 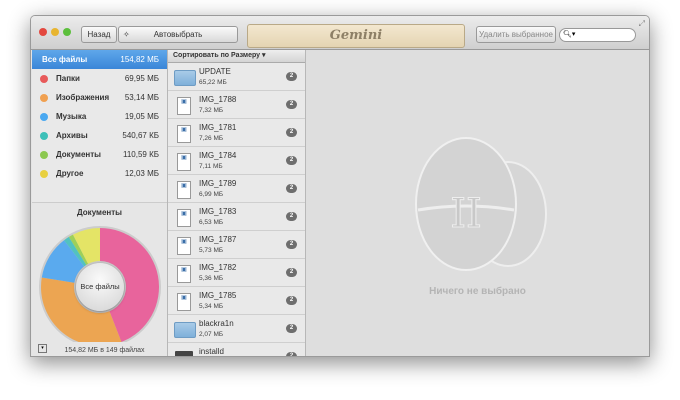 What do you see at coordinates (236, 217) in the screenshot?
I see `list-item: ▣ IMG_1783 6,53 МБ 2` at bounding box center [236, 217].